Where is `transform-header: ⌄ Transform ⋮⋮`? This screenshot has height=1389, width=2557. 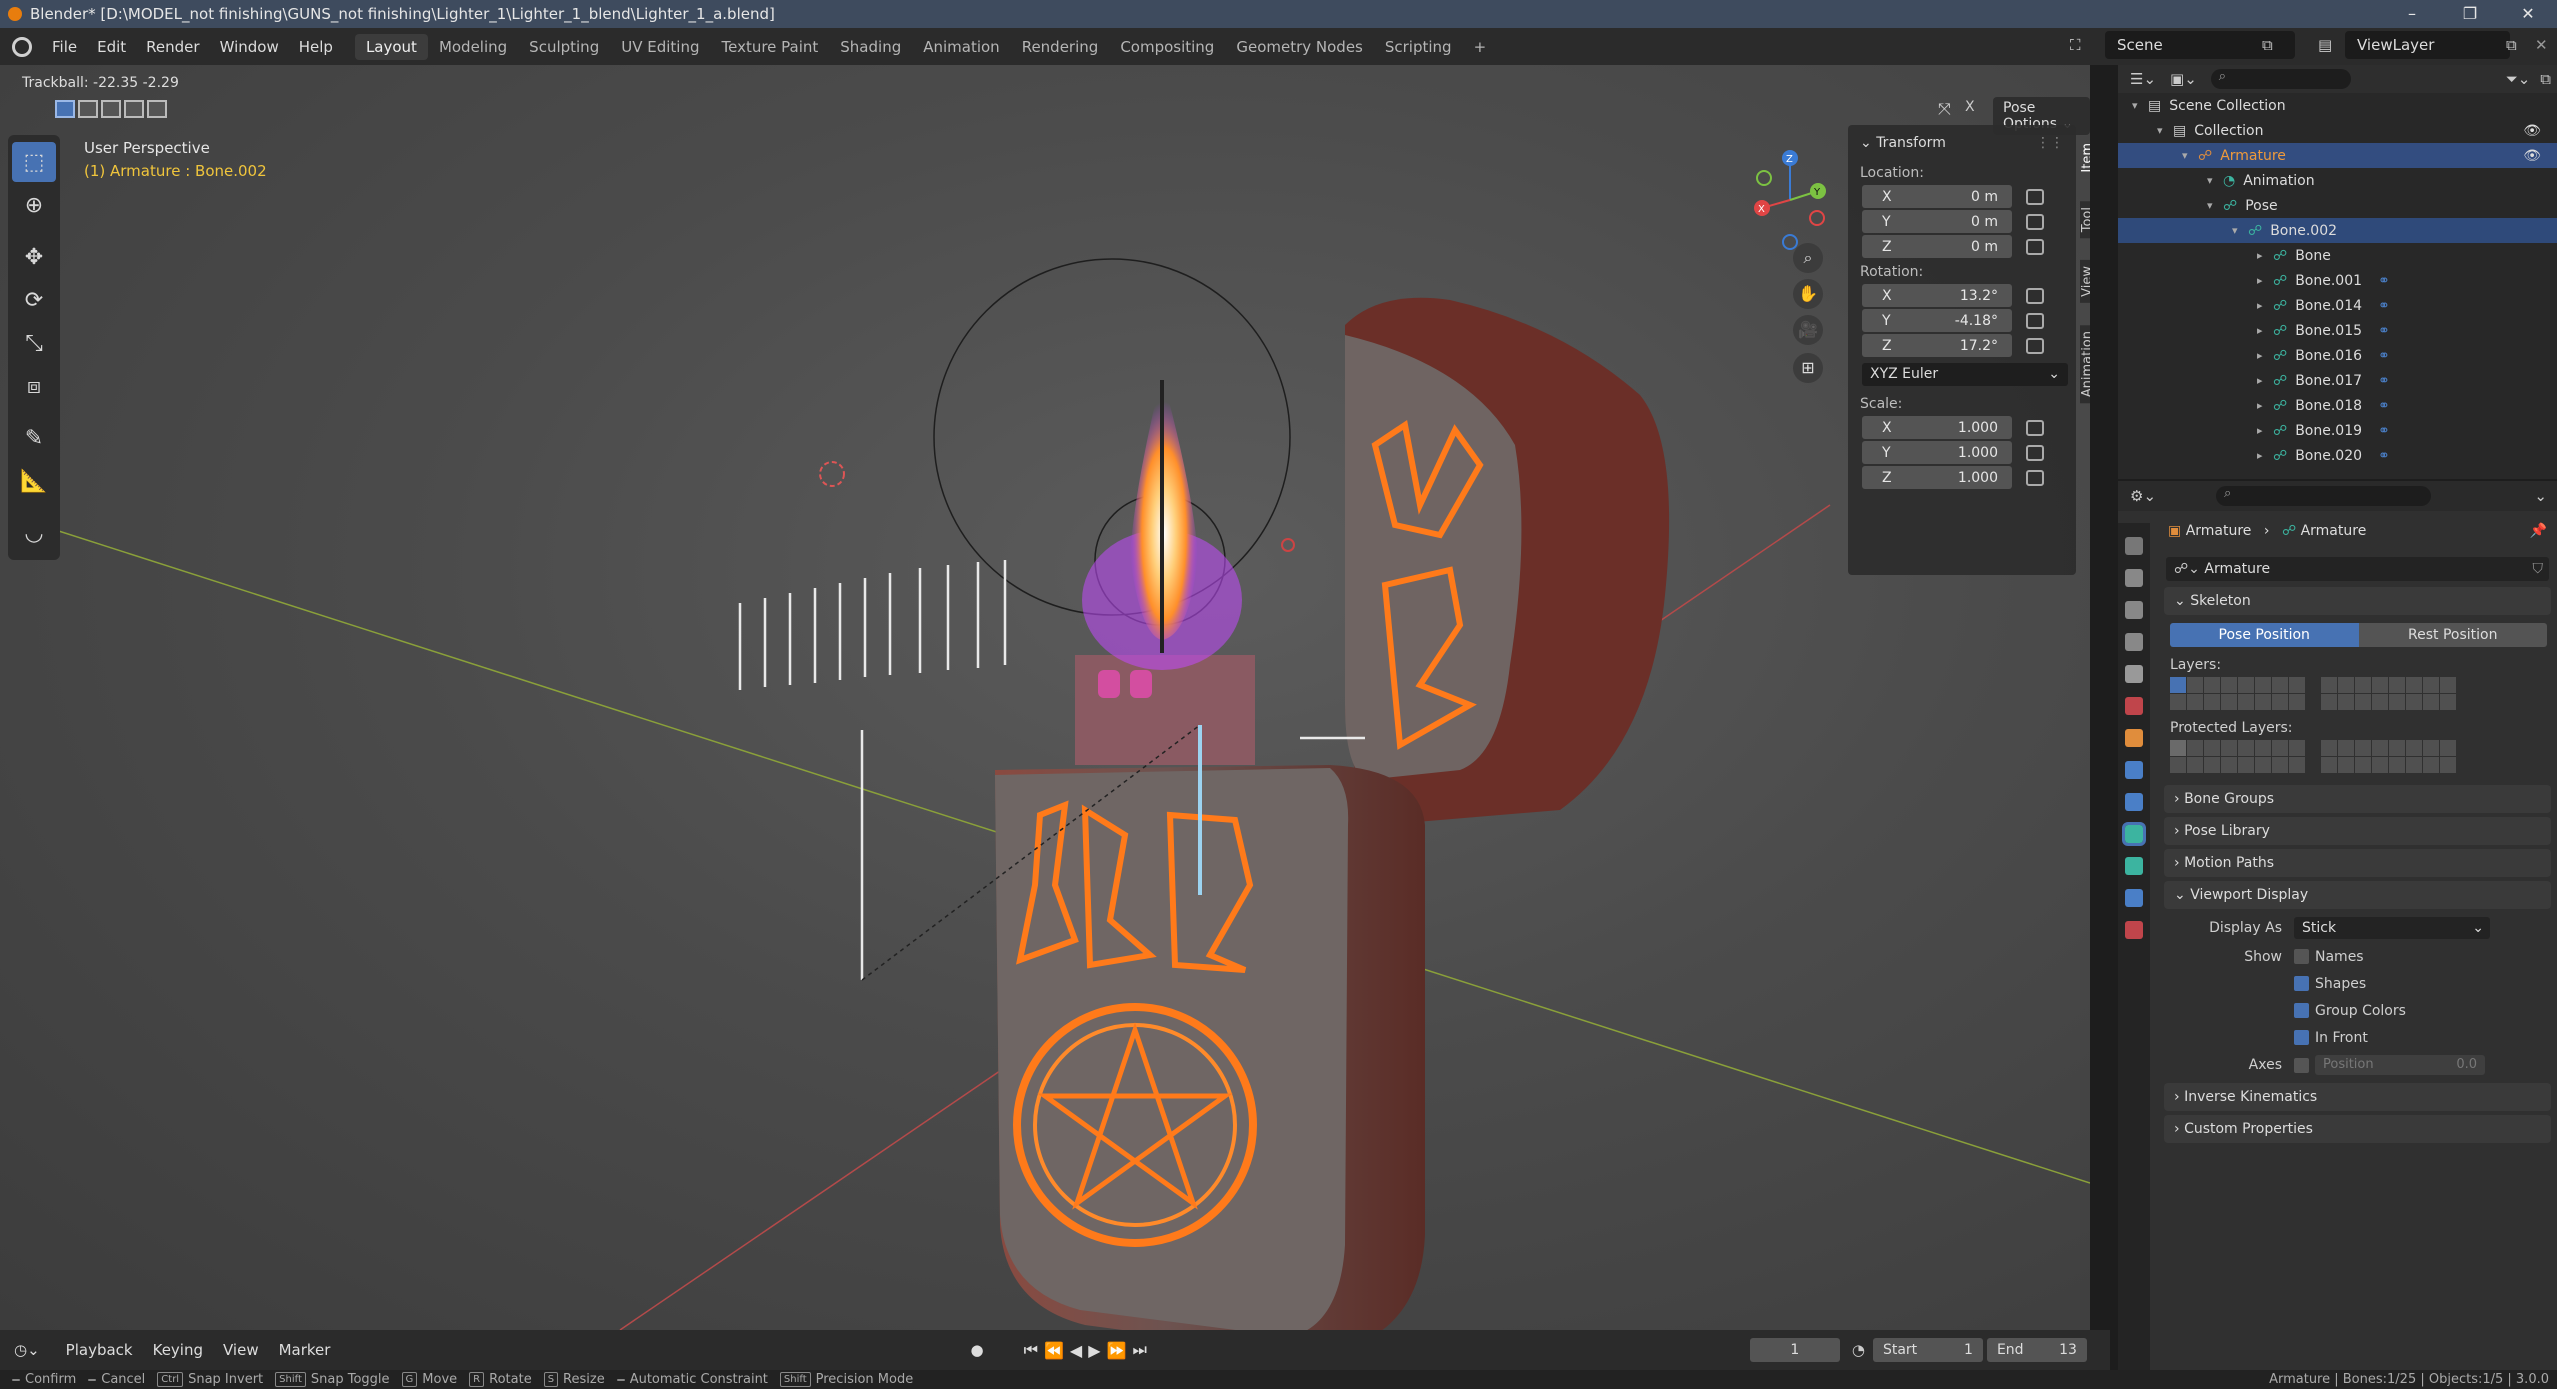
transform-header: ⌄ Transform ⋮⋮ is located at coordinates (1962, 143).